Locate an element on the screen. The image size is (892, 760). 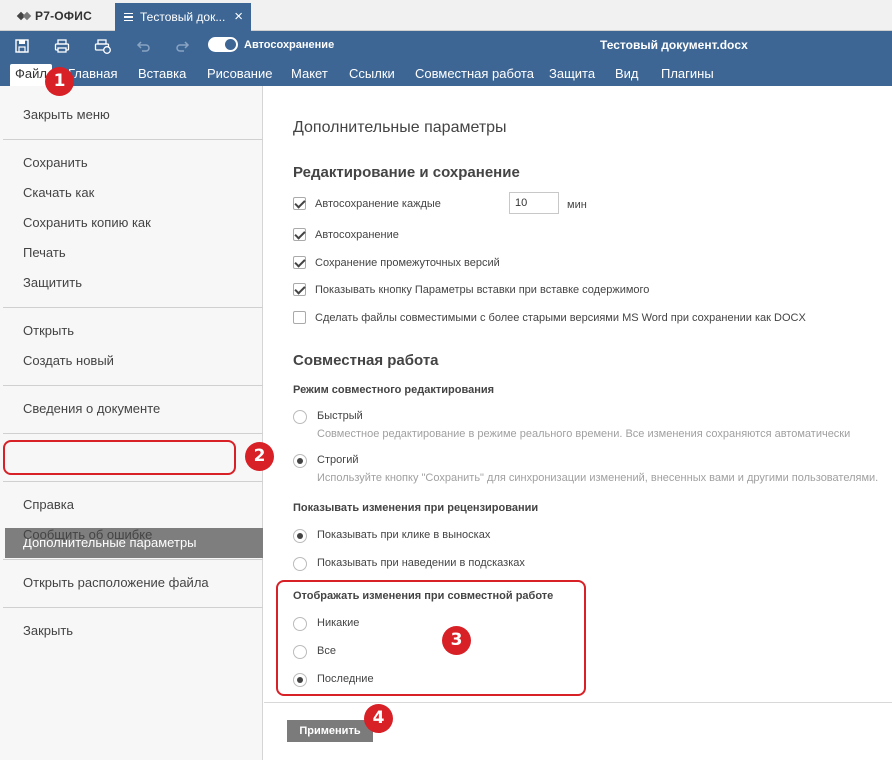
menu-insert: Вставка is located at coordinates (162, 75).